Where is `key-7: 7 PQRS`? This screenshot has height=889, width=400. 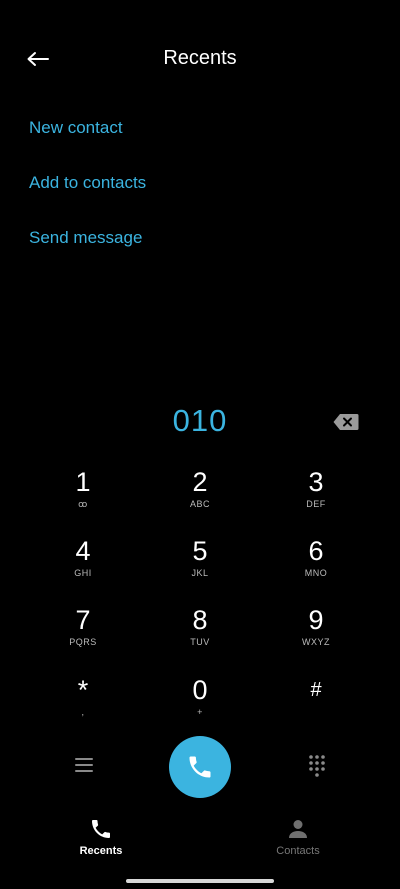
key-7: 7 PQRS is located at coordinates (83, 635).